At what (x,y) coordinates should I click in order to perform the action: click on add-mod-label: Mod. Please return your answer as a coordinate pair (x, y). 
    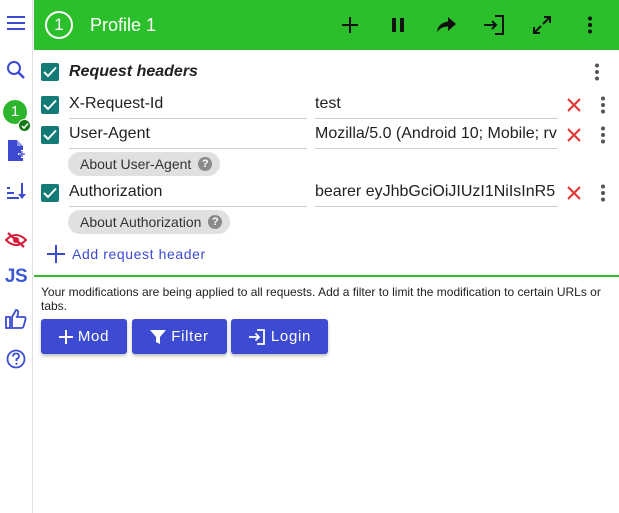
    Looking at the image, I should click on (93, 336).